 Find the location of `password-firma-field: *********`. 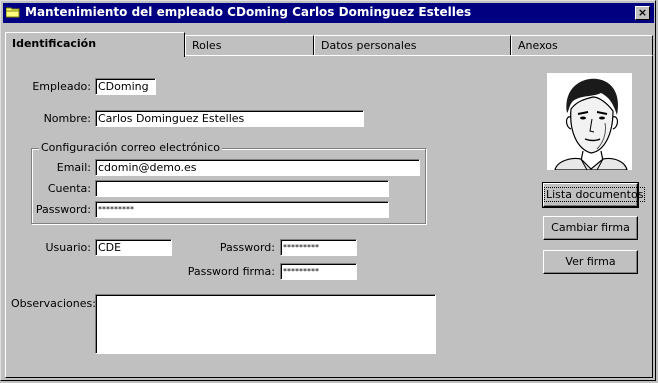

password-firma-field: ********* is located at coordinates (318, 271).